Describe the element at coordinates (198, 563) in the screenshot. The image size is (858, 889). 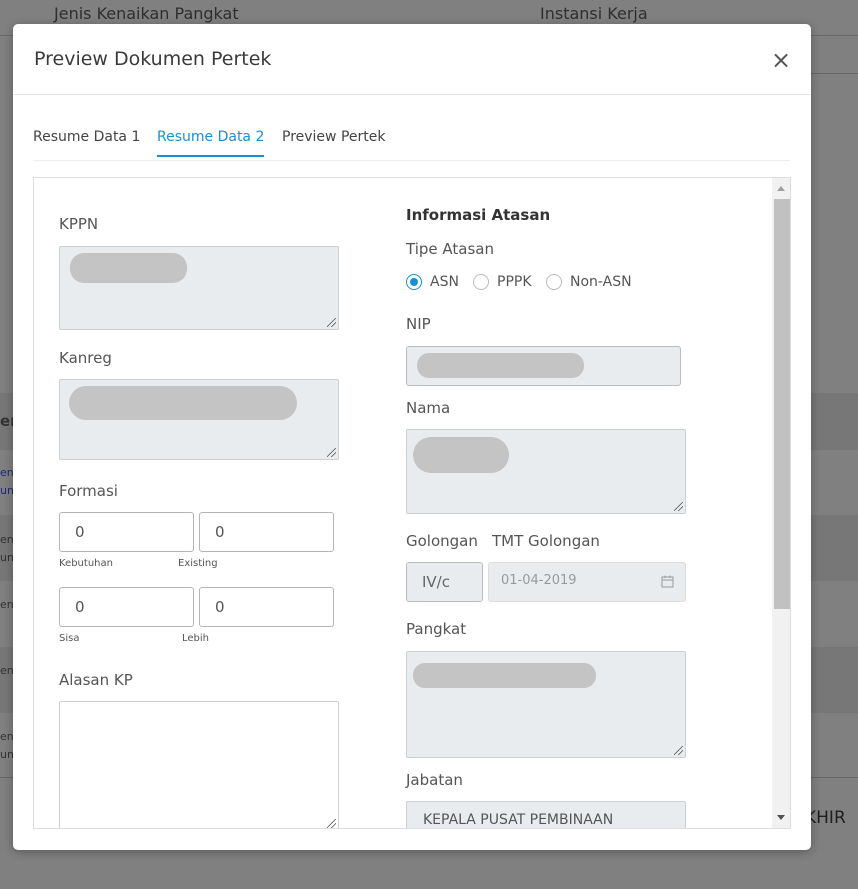
I see `existing-label: Existing` at that location.